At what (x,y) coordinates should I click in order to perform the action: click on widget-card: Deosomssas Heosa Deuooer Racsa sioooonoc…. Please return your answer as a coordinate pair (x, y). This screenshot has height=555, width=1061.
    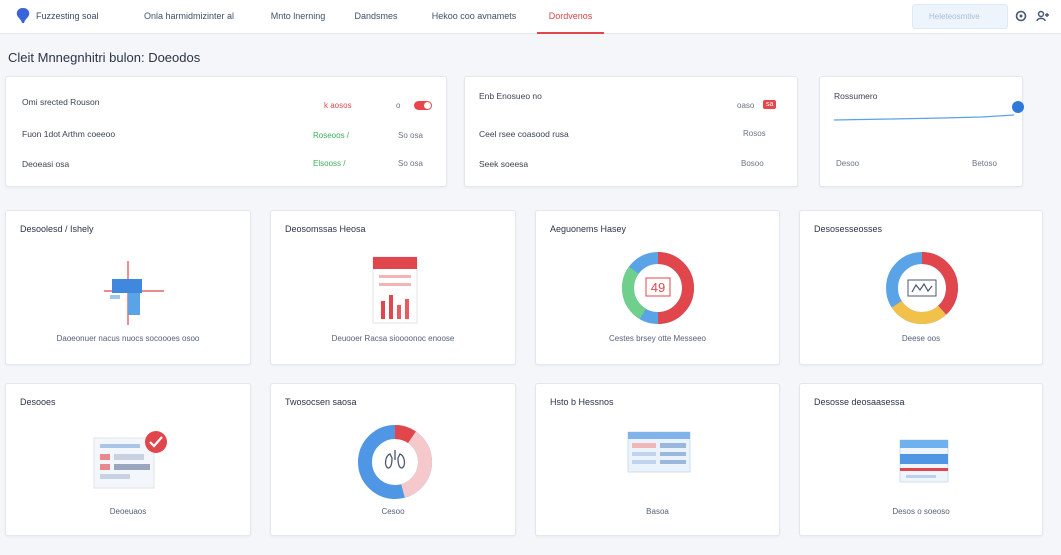
    Looking at the image, I should click on (393, 287).